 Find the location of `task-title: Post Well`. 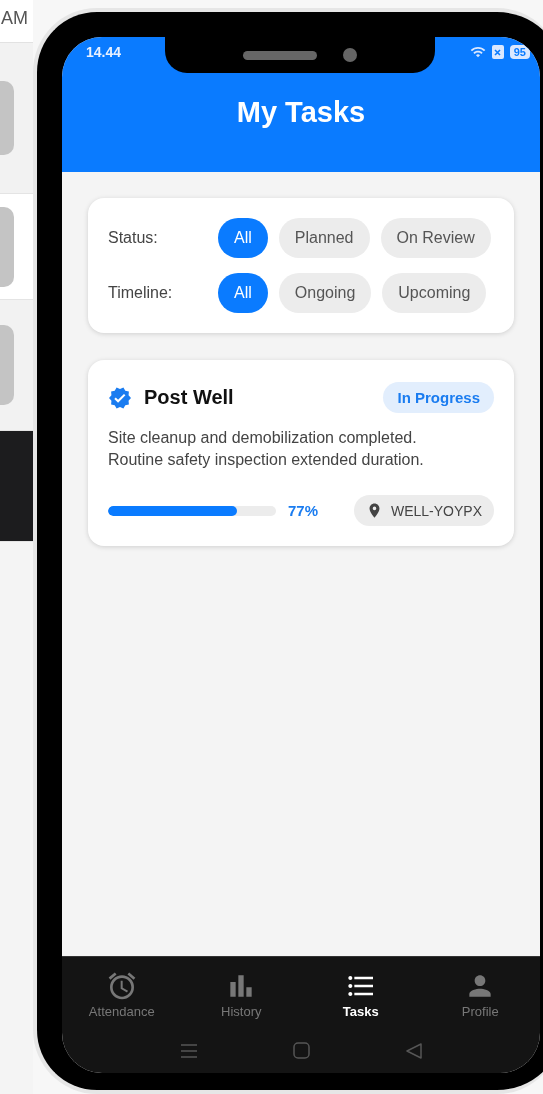

task-title: Post Well is located at coordinates (189, 397).